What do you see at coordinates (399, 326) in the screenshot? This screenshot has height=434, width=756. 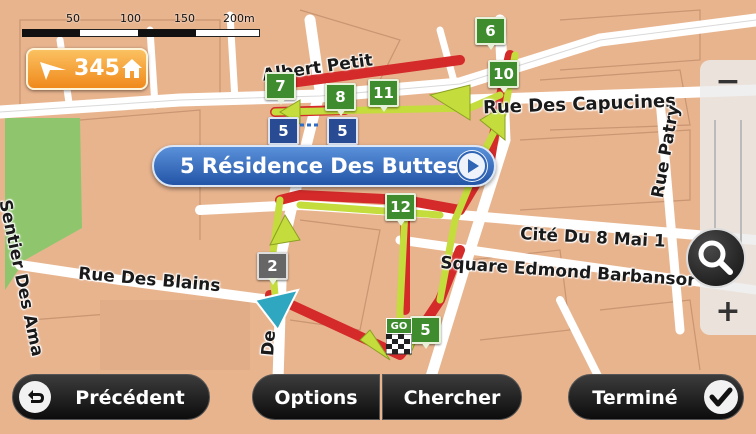 I see `start-flag-label: GO` at bounding box center [399, 326].